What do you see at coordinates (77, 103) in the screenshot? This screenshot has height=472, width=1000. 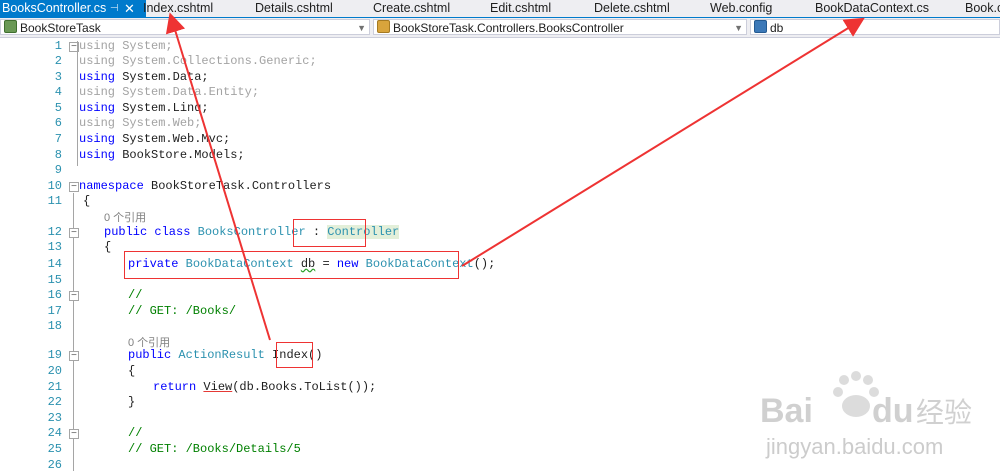 I see `outline-guide` at bounding box center [77, 103].